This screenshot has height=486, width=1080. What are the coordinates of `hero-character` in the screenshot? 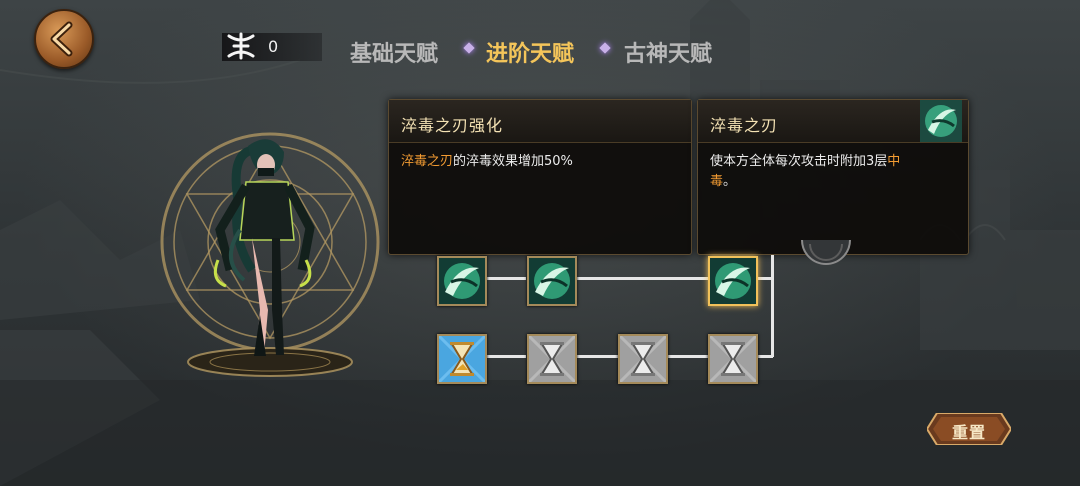 It's located at (270, 254).